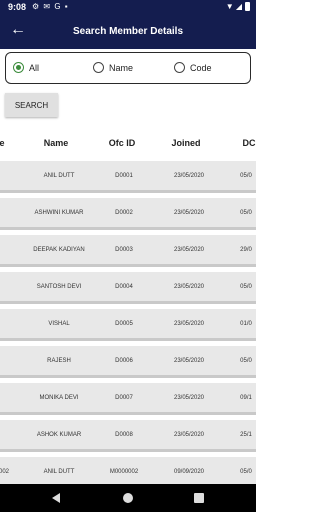 This screenshot has width=320, height=512. Describe the element at coordinates (59, 435) in the screenshot. I see `cell-name: ASHOK KUMAR` at that location.